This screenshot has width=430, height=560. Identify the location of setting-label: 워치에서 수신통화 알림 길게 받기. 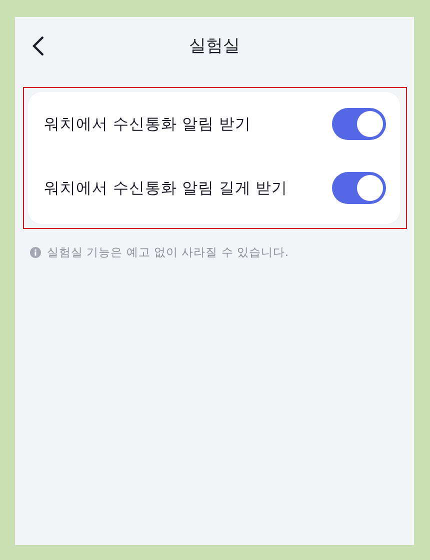
(166, 188).